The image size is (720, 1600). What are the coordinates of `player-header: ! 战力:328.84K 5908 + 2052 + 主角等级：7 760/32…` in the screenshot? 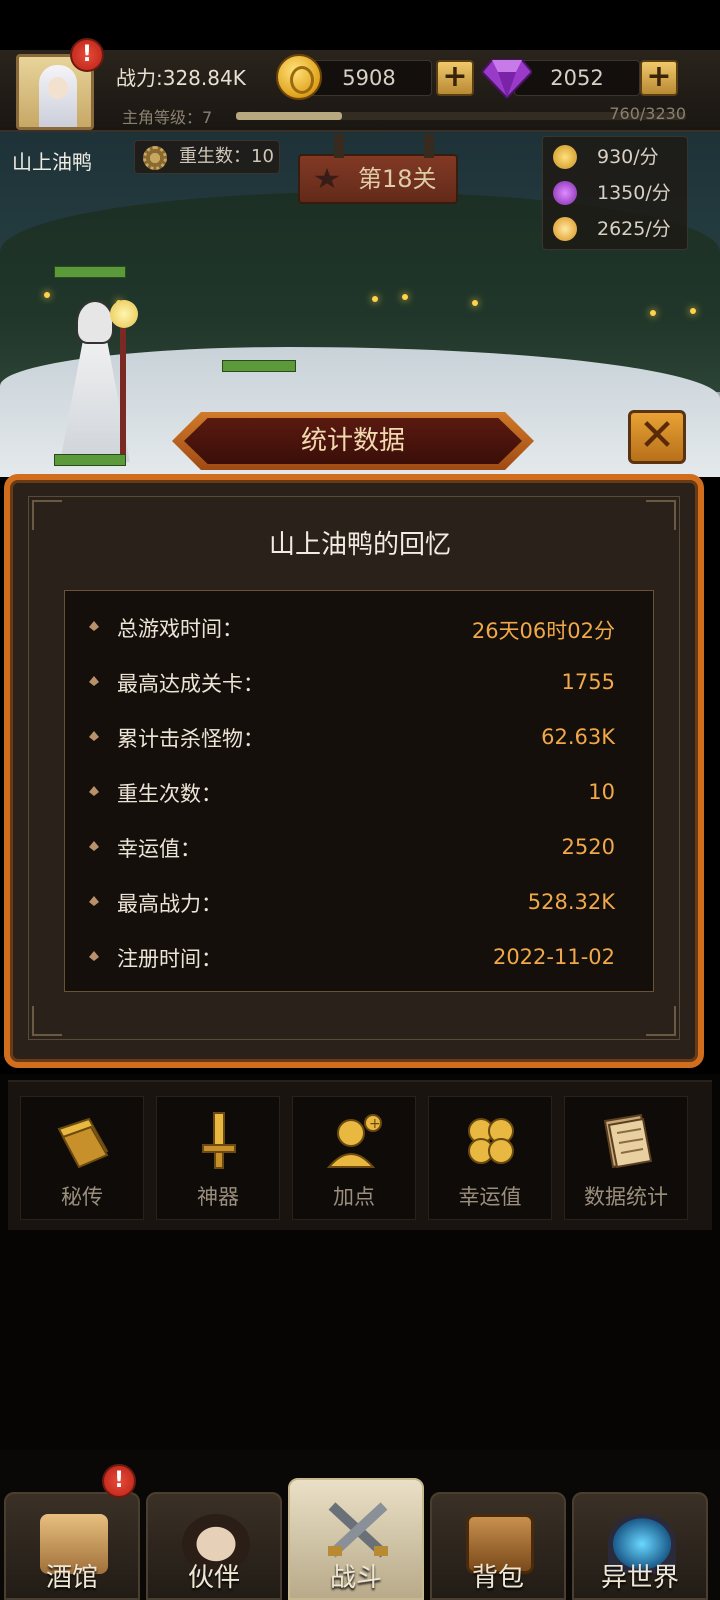 It's located at (360, 85).